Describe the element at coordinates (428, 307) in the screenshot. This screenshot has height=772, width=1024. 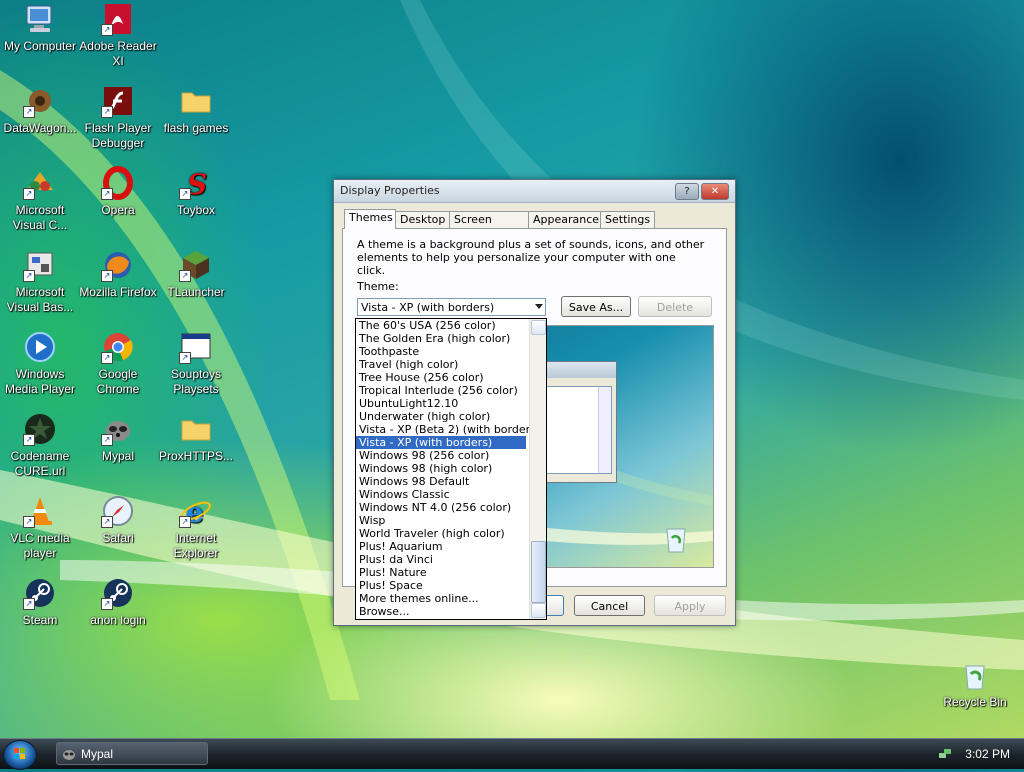
I see `theme-combobox-value: Vista - XP (with borders)` at that location.